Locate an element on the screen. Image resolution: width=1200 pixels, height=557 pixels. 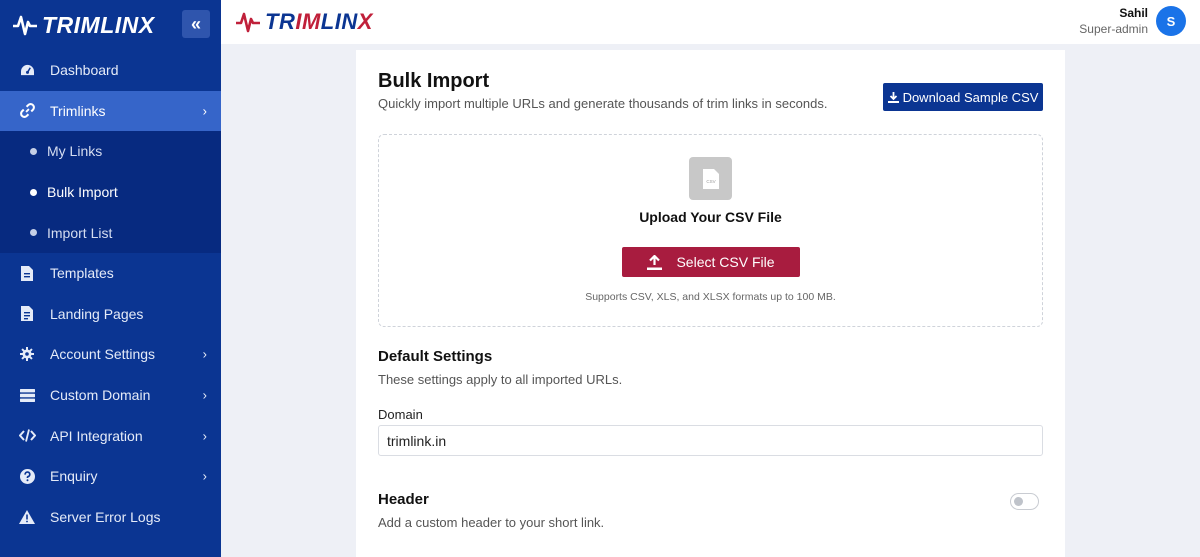
gear-icon is located at coordinates (27, 354).